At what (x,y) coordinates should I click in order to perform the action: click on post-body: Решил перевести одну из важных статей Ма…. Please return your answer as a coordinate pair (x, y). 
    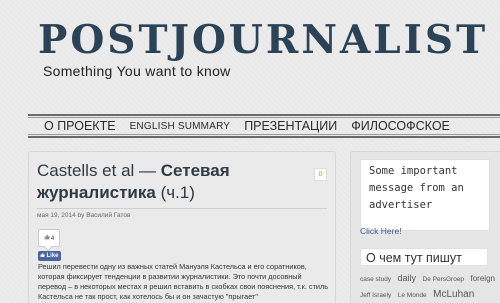
    Looking at the image, I should click on (183, 281).